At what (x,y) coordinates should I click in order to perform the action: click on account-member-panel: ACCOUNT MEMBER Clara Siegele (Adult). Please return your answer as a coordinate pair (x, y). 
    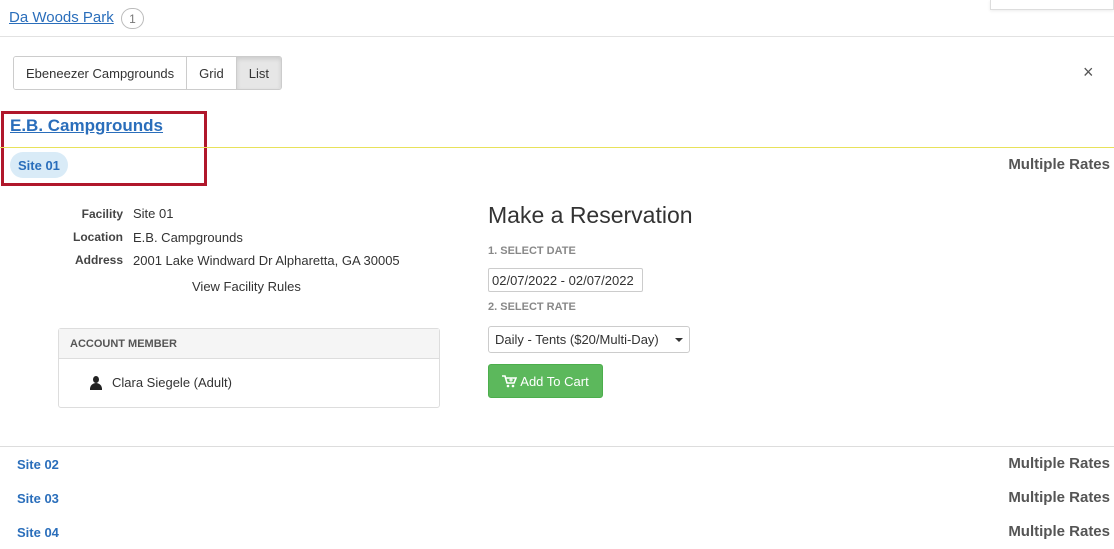
    Looking at the image, I should click on (249, 368).